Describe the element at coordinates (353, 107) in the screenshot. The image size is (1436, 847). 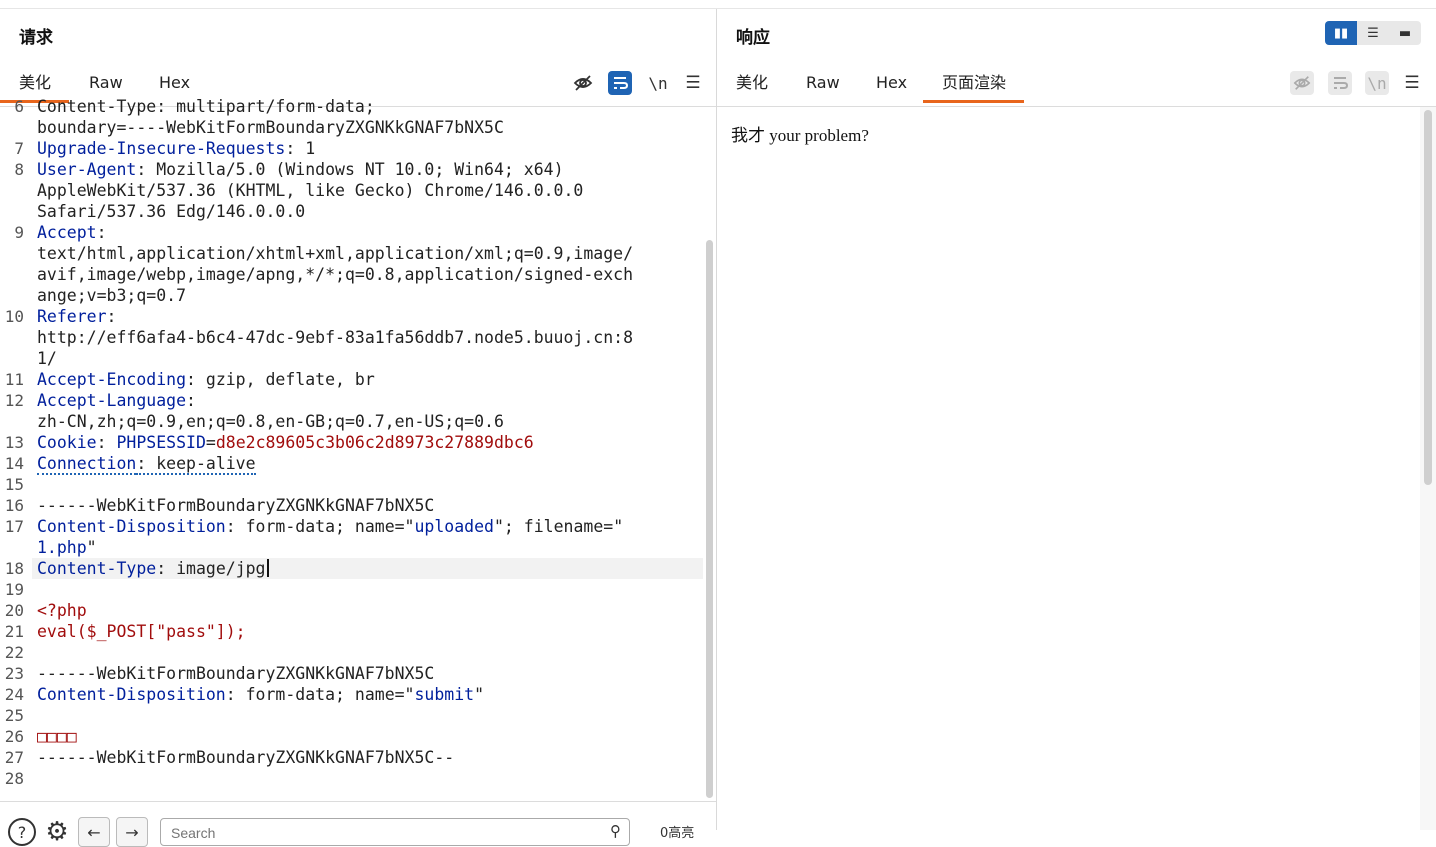
I see `code-line: 6 Content-Type: multipart/form-data;` at that location.